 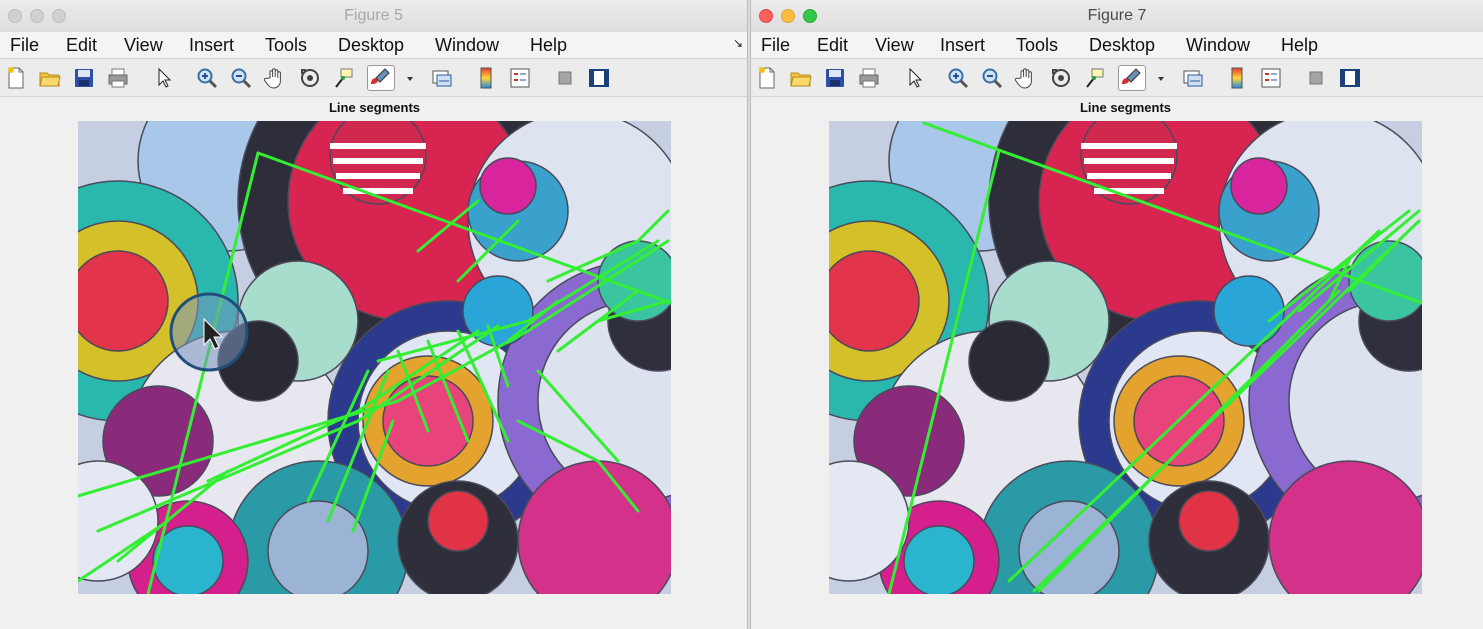 I want to click on window-title: Figure 5, so click(x=373, y=15).